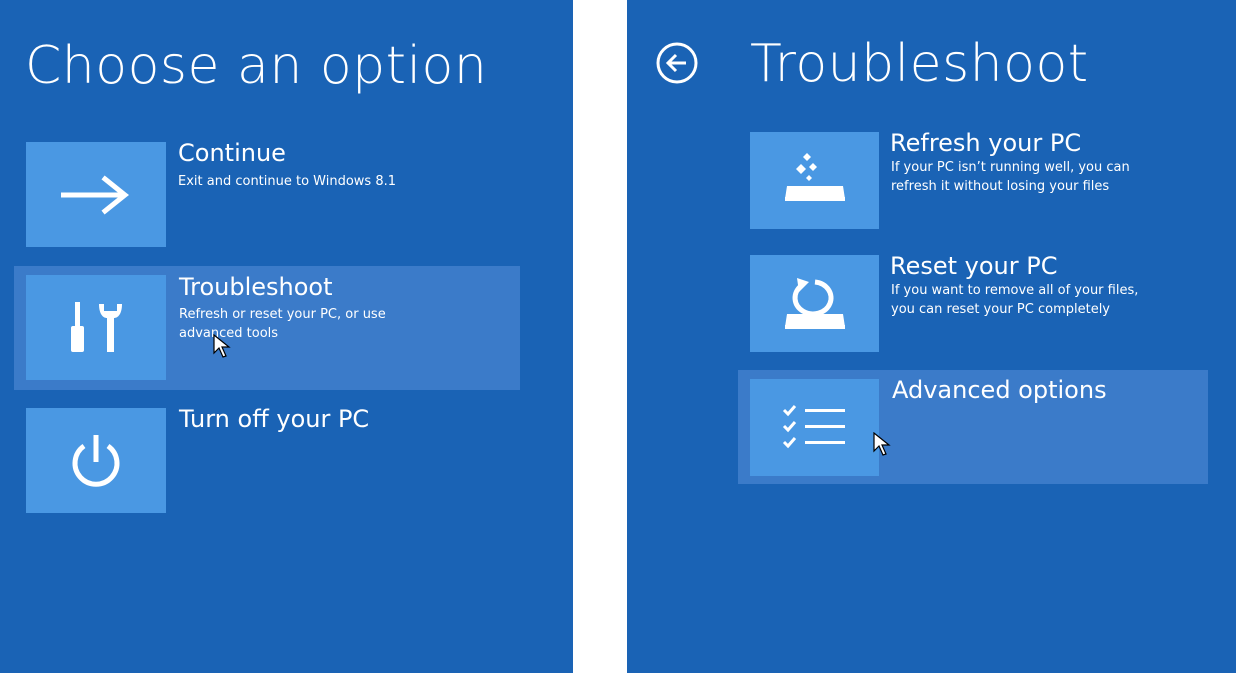 Image resolution: width=1236 pixels, height=673 pixels. Describe the element at coordinates (256, 66) in the screenshot. I see `page-title: Choose an option` at that location.